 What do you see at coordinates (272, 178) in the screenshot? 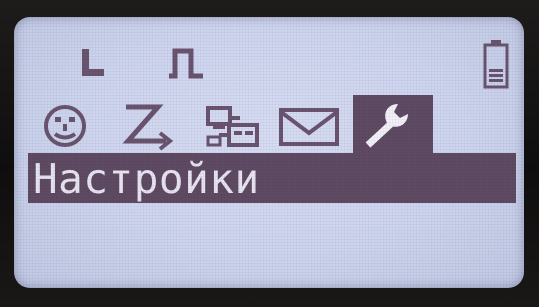
I see `menu-title-bar: Настройки` at bounding box center [272, 178].